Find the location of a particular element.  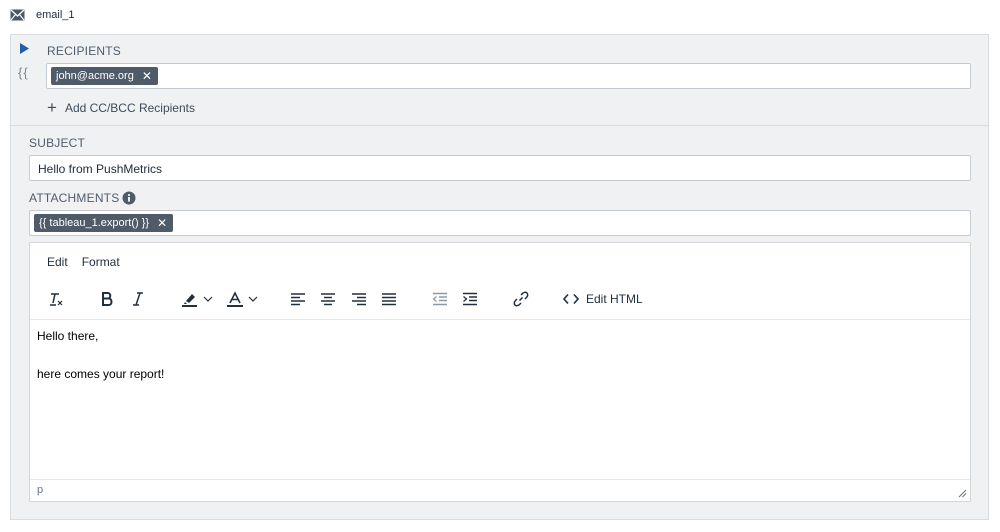

attachments-input: {{ tableau_1.export() }} ✕ is located at coordinates (500, 223).